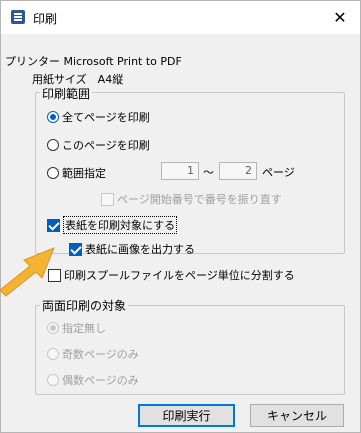  I want to click on duplex-even-label: 偶数ページのみ, so click(100, 380).